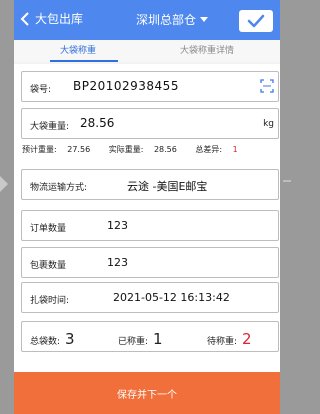  What do you see at coordinates (171, 297) in the screenshot?
I see `bagging-time-value: 2021-05-12 16:13:42` at bounding box center [171, 297].